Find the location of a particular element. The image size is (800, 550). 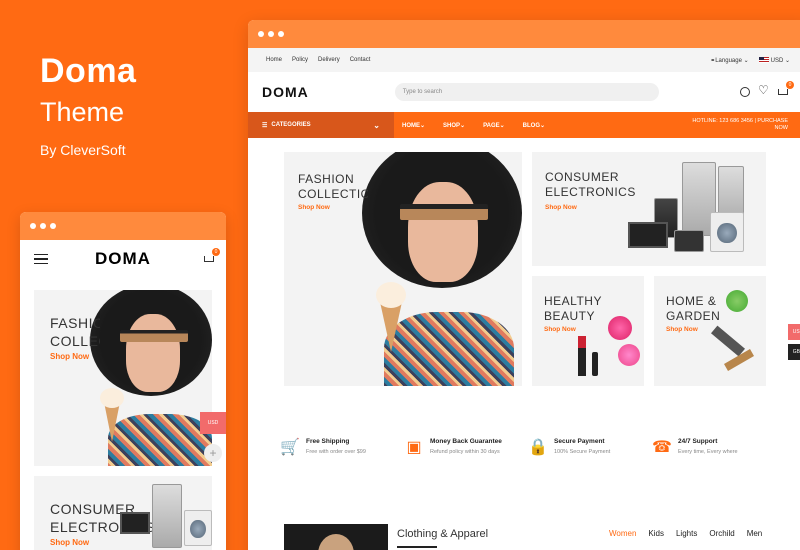

topbar-link-policy: Policy is located at coordinates (300, 60).